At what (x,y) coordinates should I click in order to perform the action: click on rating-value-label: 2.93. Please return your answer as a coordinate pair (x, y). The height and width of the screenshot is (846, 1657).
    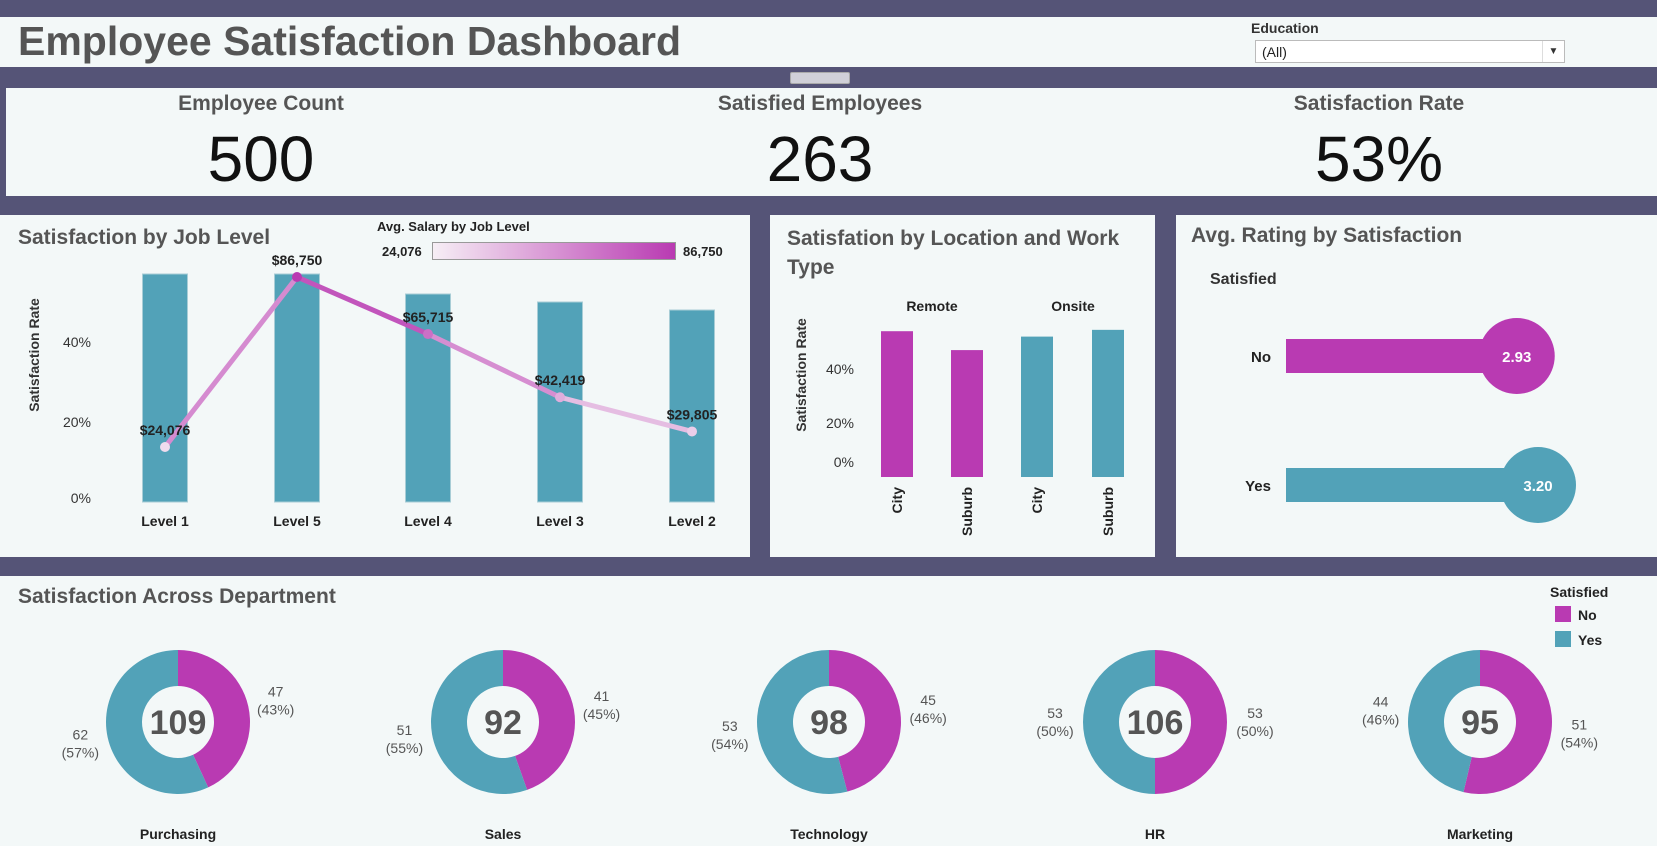
    Looking at the image, I should click on (1516, 357).